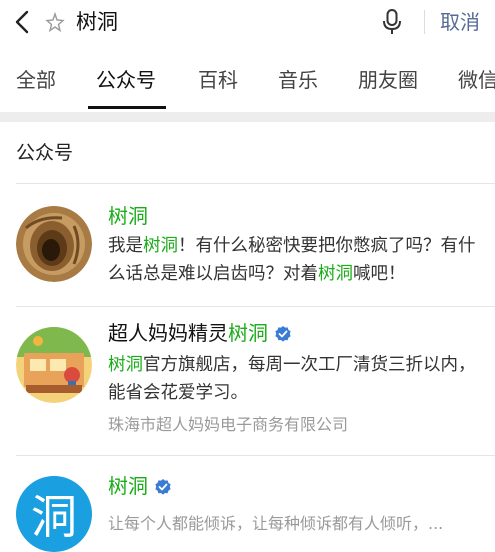 This screenshot has width=495, height=552. What do you see at coordinates (168, 333) in the screenshot?
I see `title-text: 超人妈妈精灵` at bounding box center [168, 333].